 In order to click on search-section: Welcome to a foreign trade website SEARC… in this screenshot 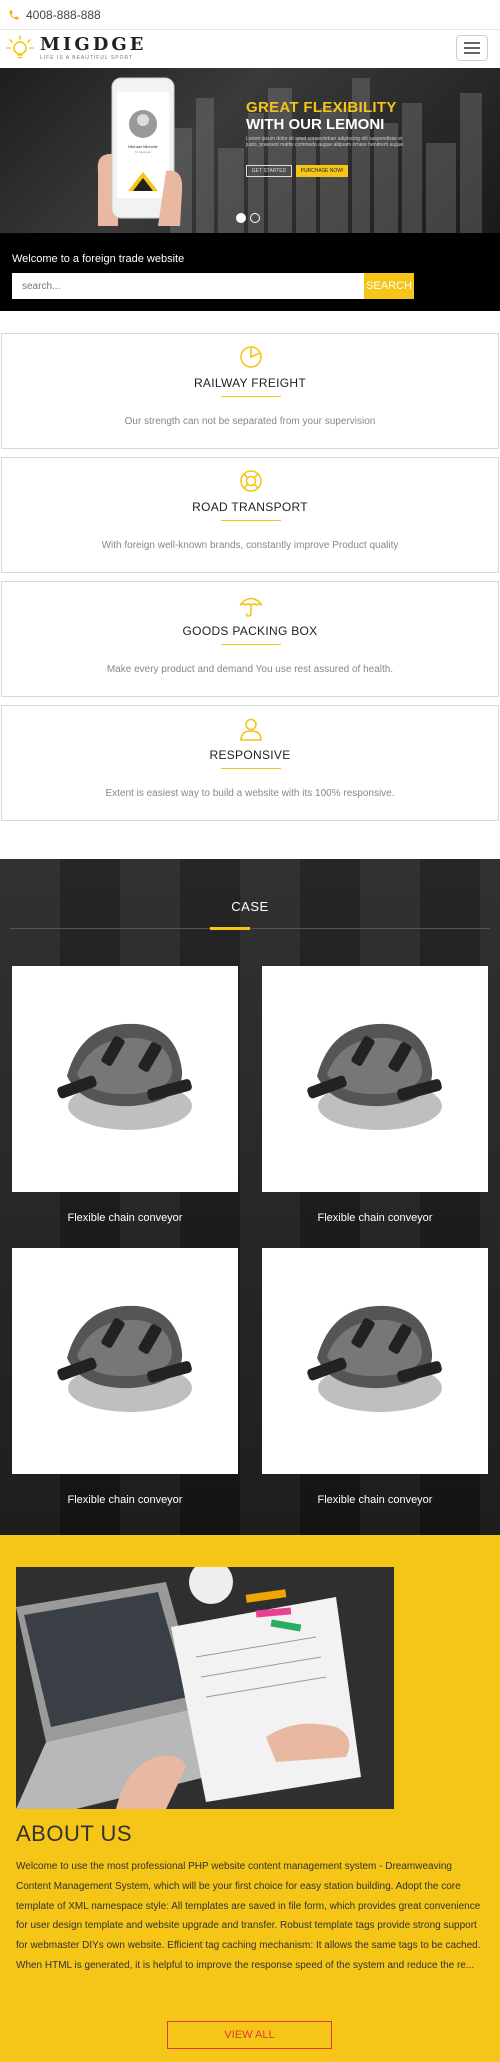, I will do `click(250, 272)`.